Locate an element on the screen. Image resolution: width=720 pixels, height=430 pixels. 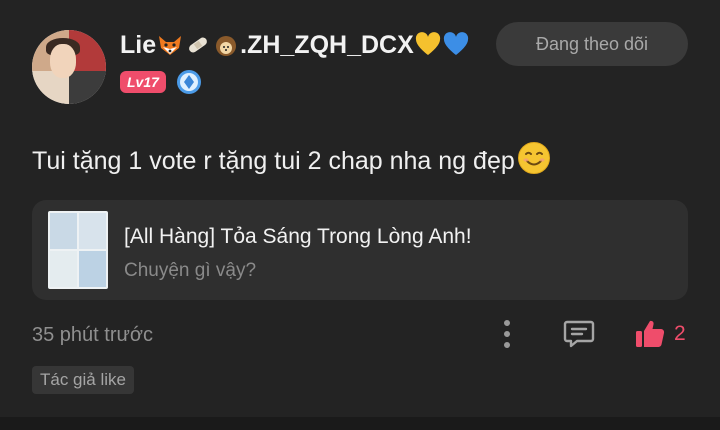
username-end: .ZH_ZQH_DCX is located at coordinates (327, 44).